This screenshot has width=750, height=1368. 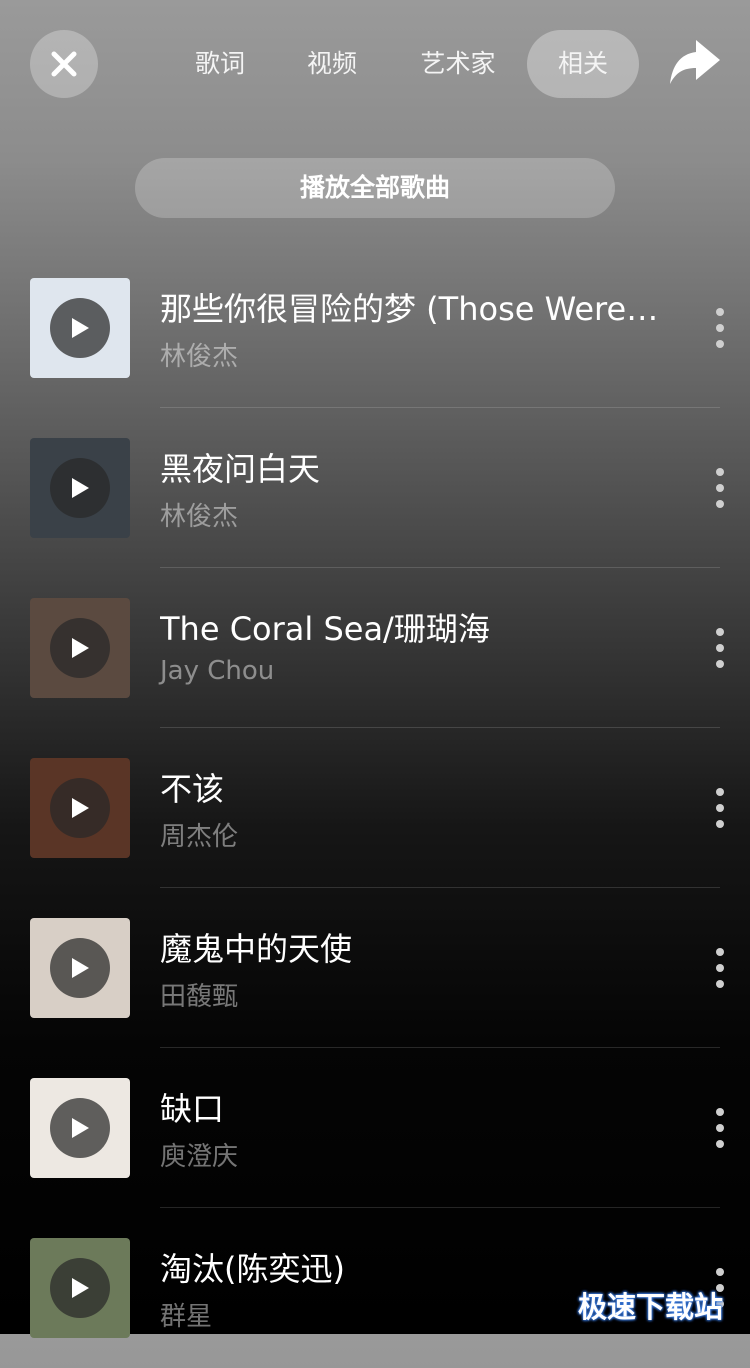 I want to click on close-button, so click(x=64, y=64).